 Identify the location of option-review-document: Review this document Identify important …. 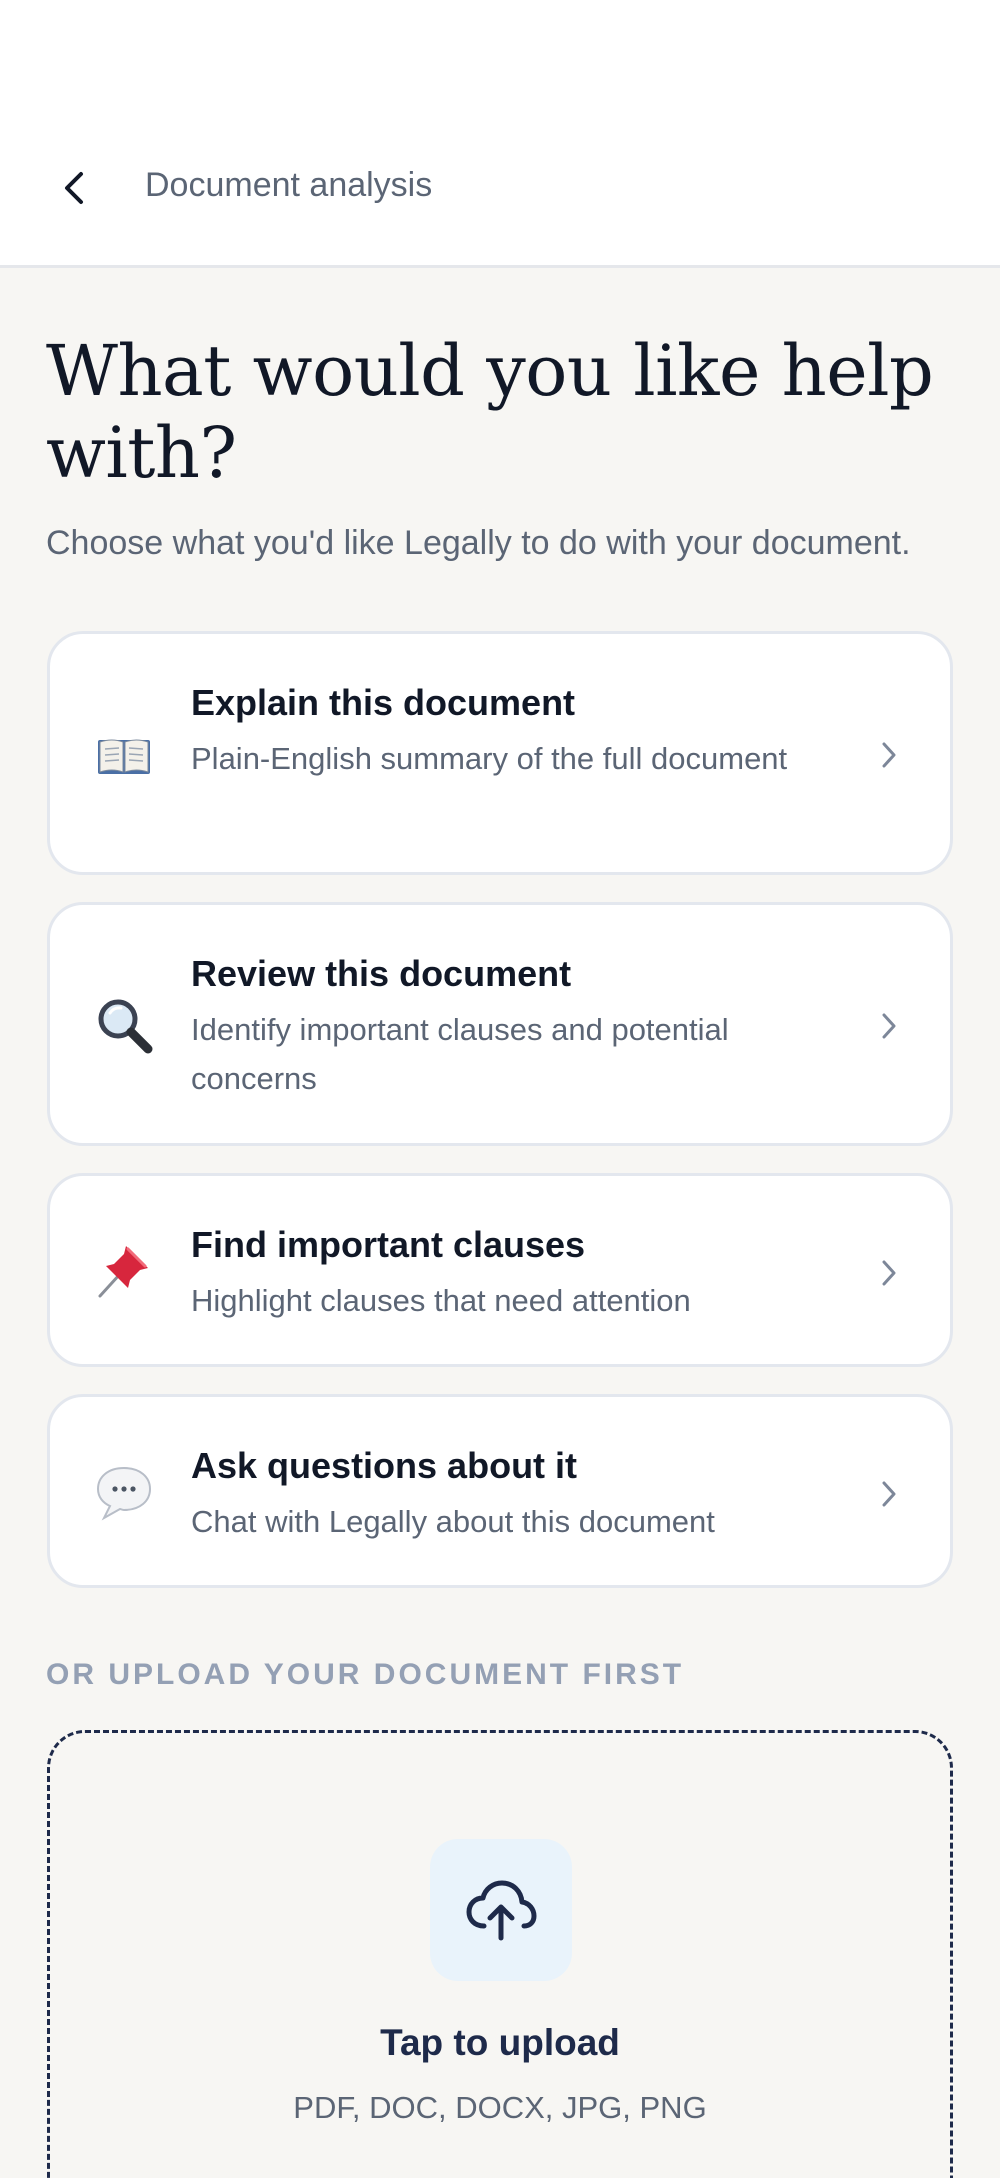
(500, 1024).